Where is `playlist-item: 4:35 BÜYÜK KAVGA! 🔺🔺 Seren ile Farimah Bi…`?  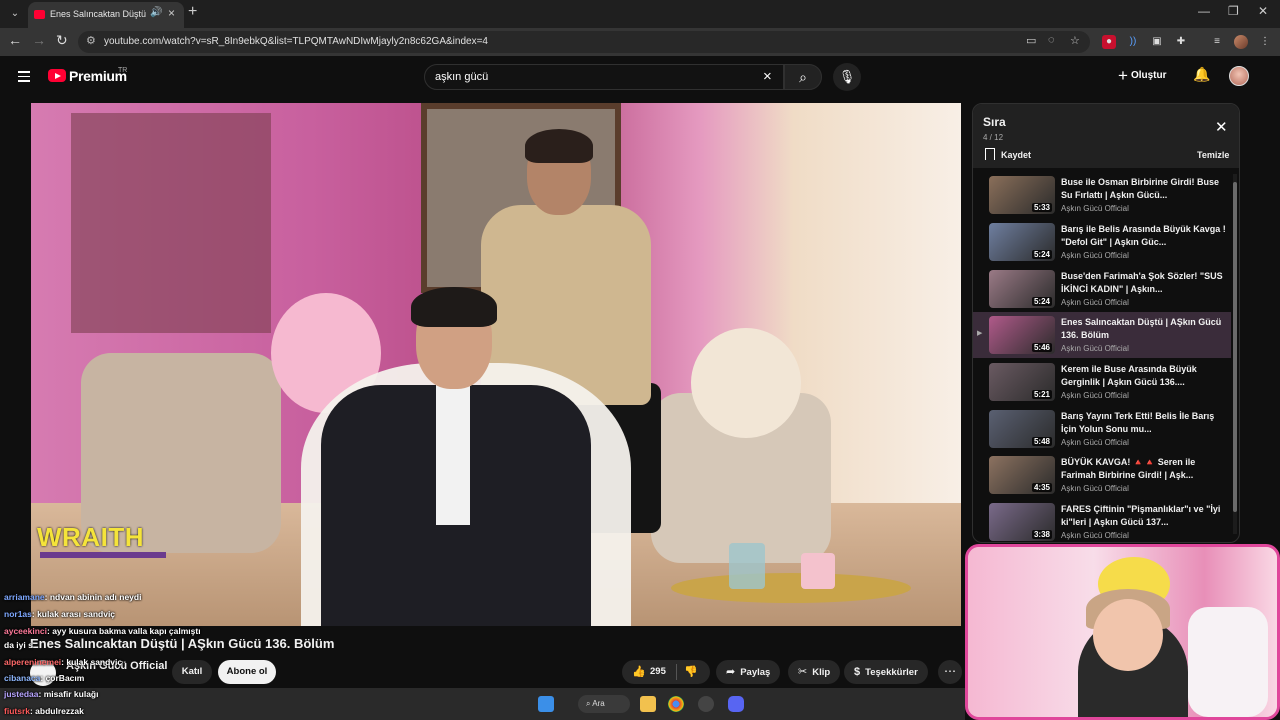
playlist-item: 4:35 BÜYÜK KAVGA! 🔺🔺 Seren ile Farimah Bi… is located at coordinates (1102, 475).